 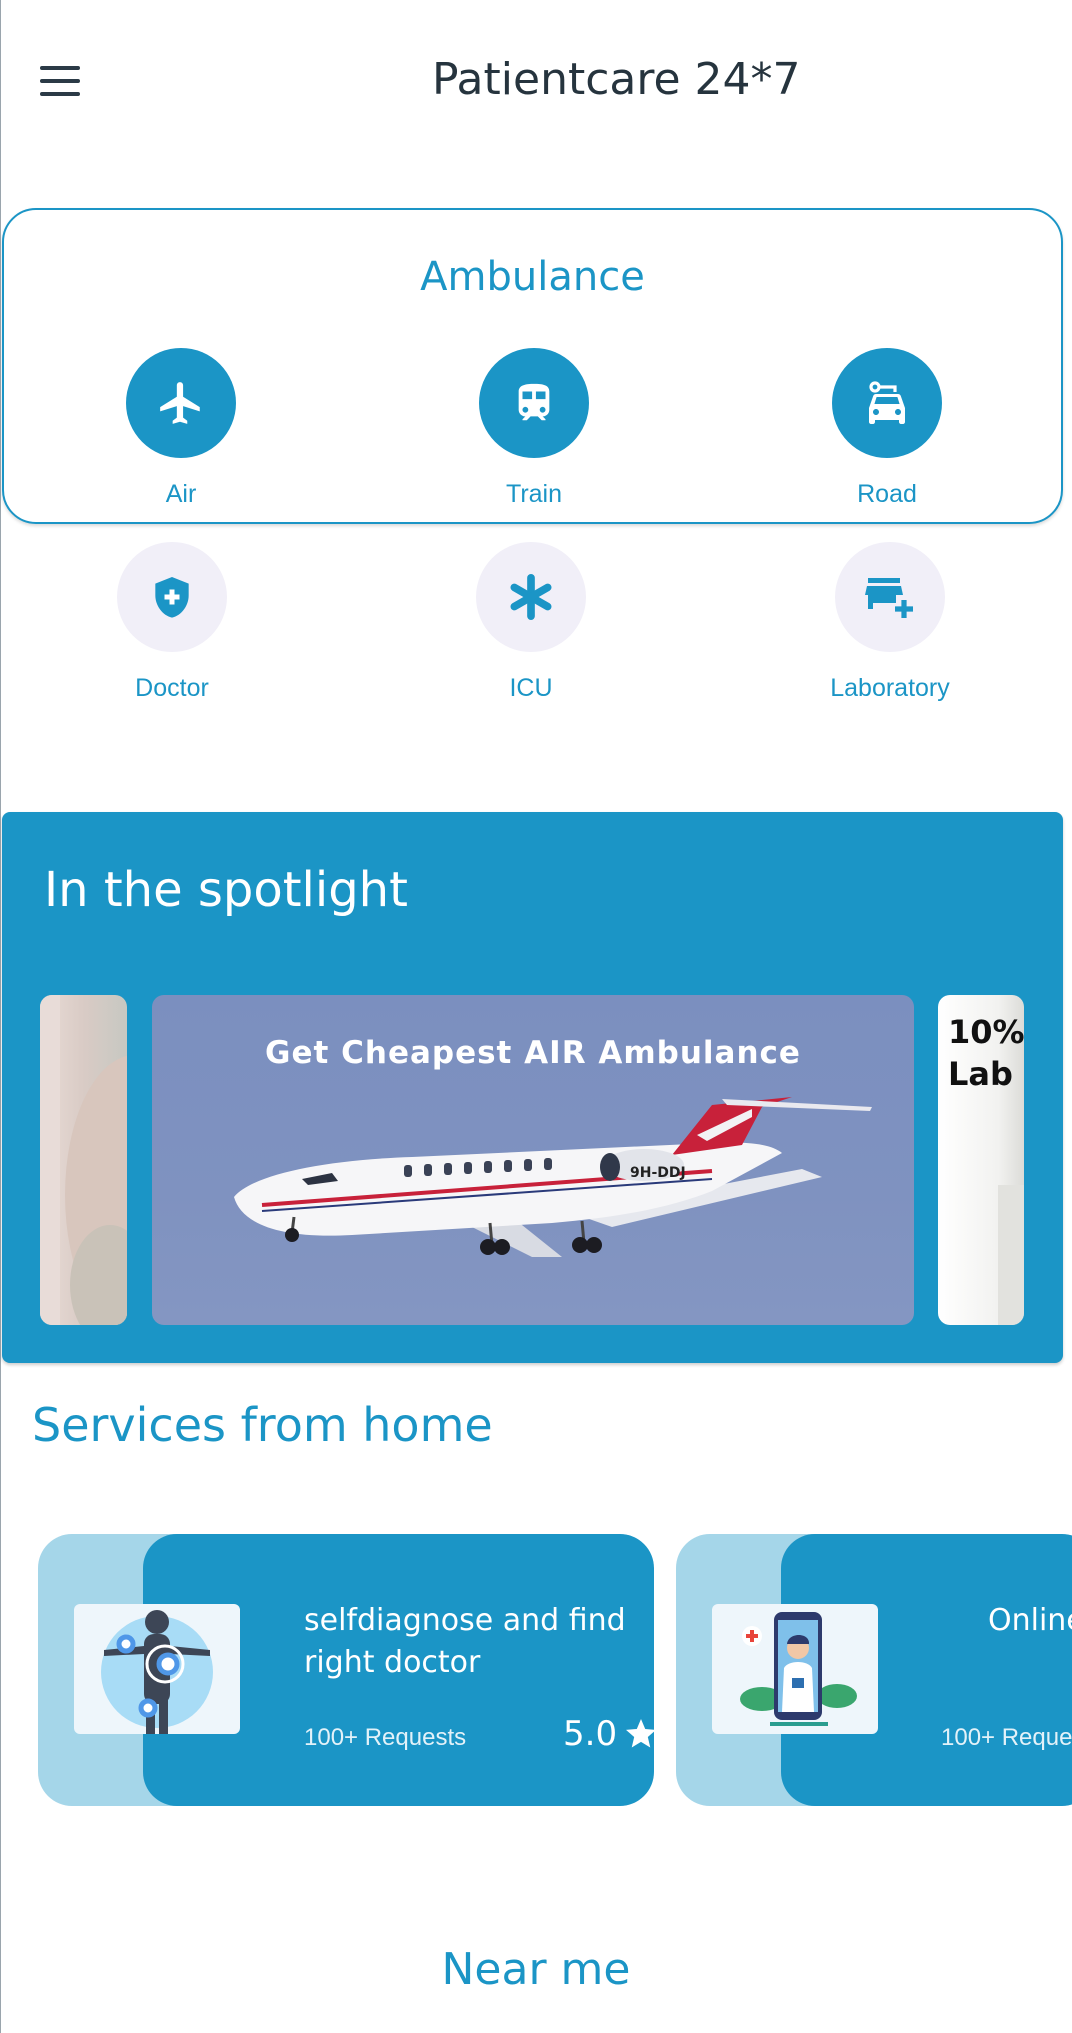 I want to click on near-me-heading: Near me, so click(x=536, y=1969).